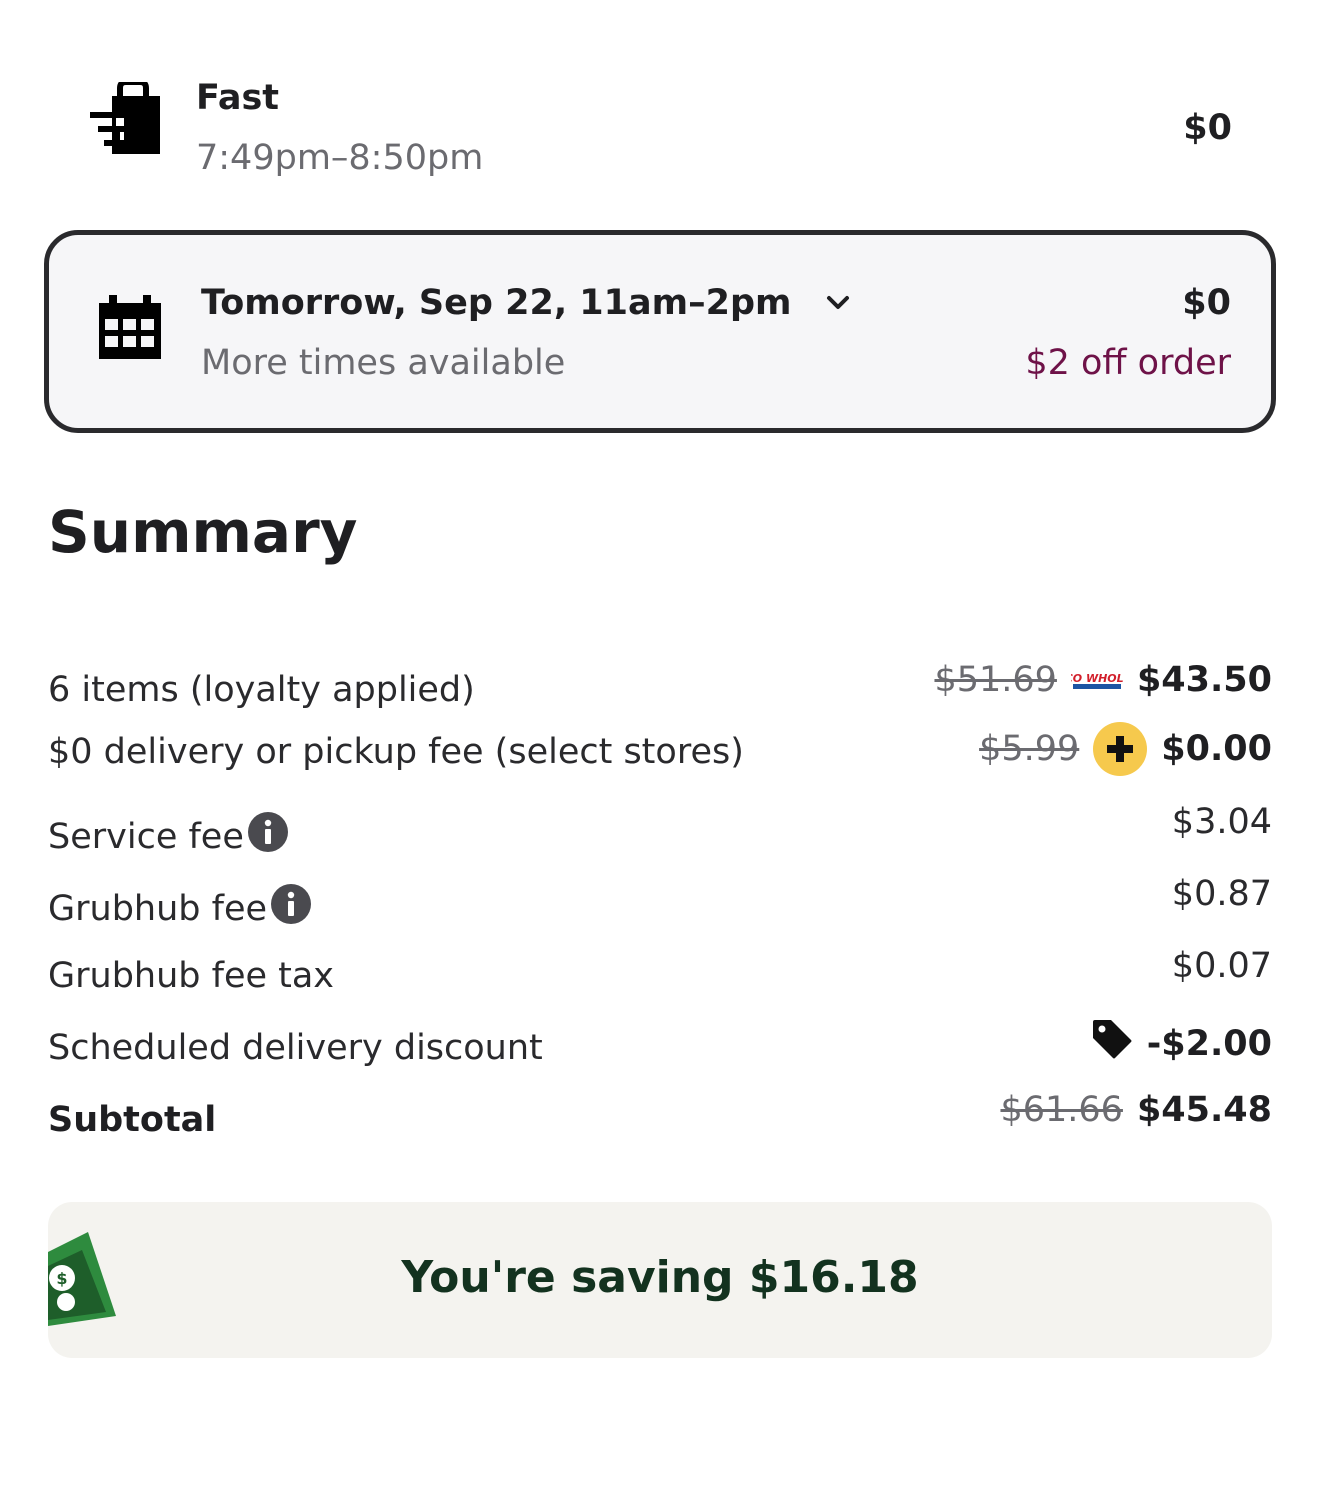 The width and height of the screenshot is (1320, 1499). Describe the element at coordinates (1209, 1043) in the screenshot. I see `scheduled-discount-value: -$2.00` at that location.